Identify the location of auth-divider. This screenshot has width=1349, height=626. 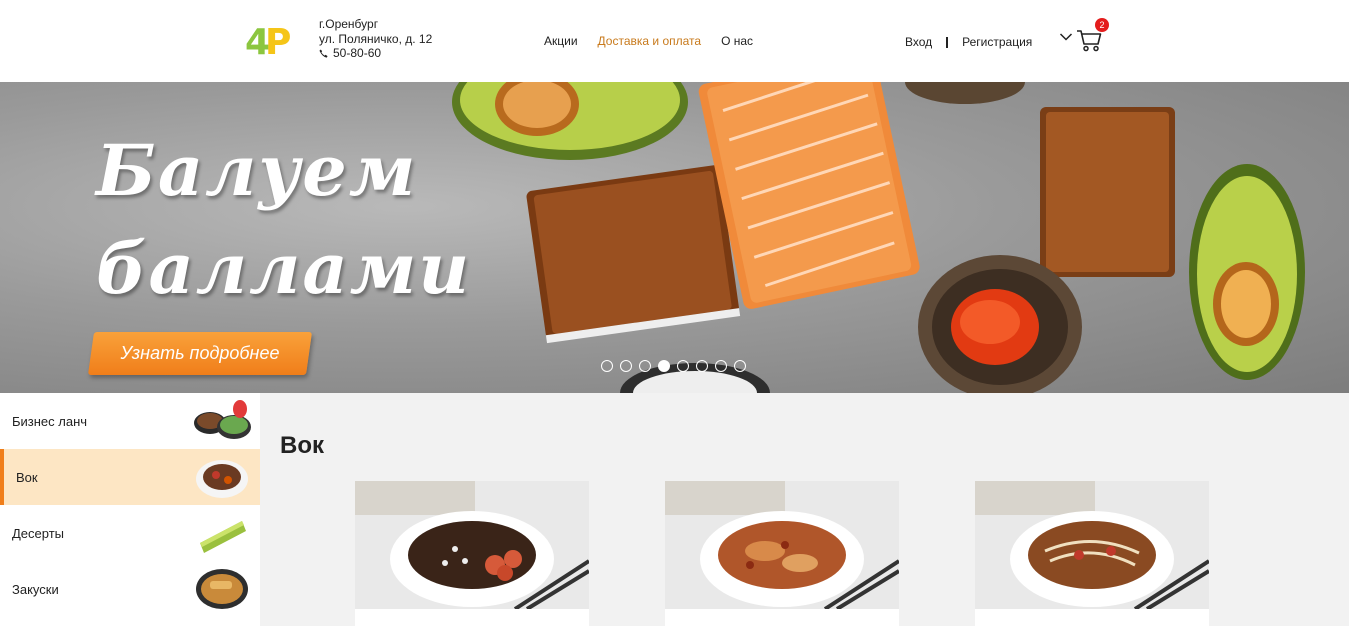
(947, 42).